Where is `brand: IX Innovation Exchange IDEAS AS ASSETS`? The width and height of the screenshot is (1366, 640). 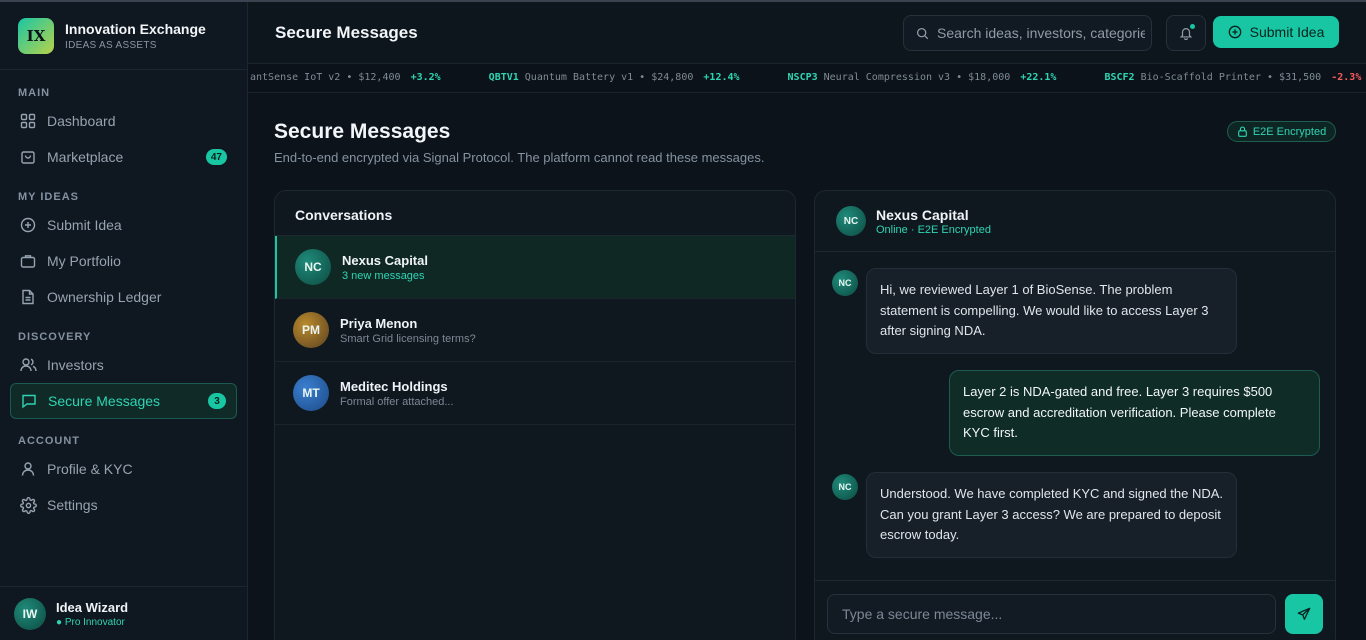
brand: IX Innovation Exchange IDEAS AS ASSETS is located at coordinates (123, 36).